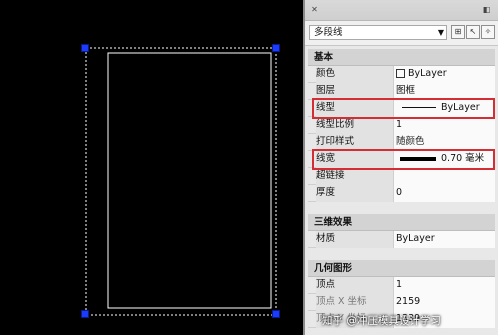 The image size is (498, 335). What do you see at coordinates (403, 108) in the screenshot?
I see `linetype-highlight-box` at bounding box center [403, 108].